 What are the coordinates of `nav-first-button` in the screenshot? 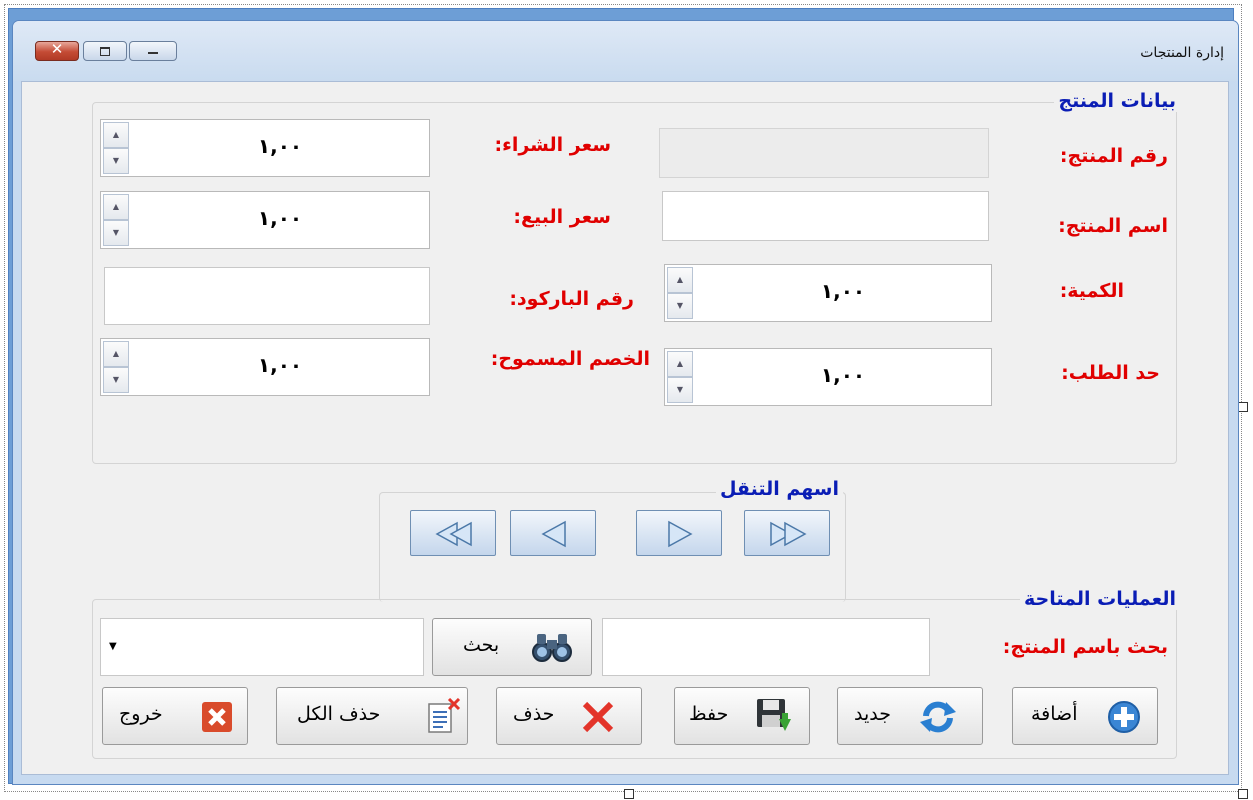 It's located at (453, 533).